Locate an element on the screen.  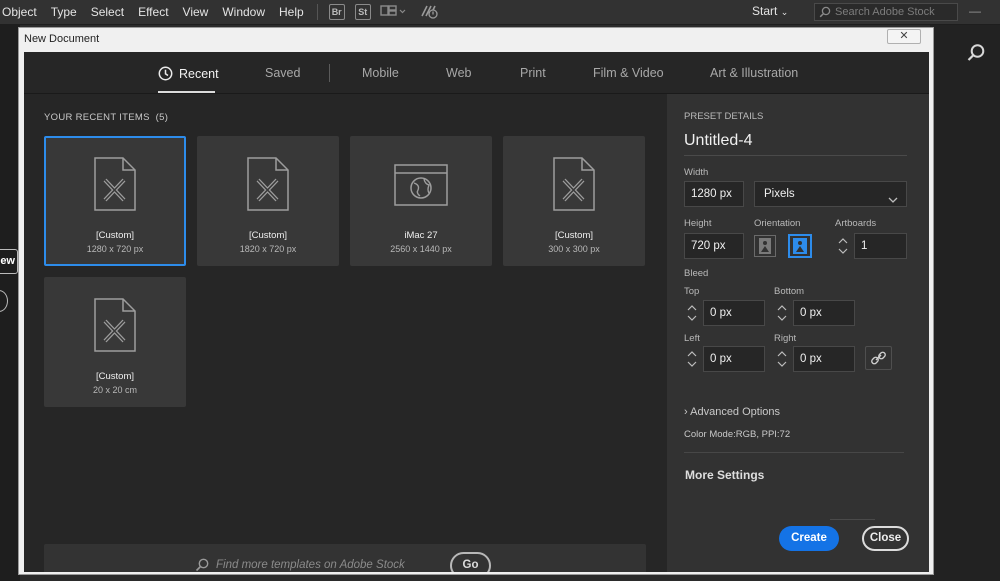
close-icon: ✕ is located at coordinates (904, 36).